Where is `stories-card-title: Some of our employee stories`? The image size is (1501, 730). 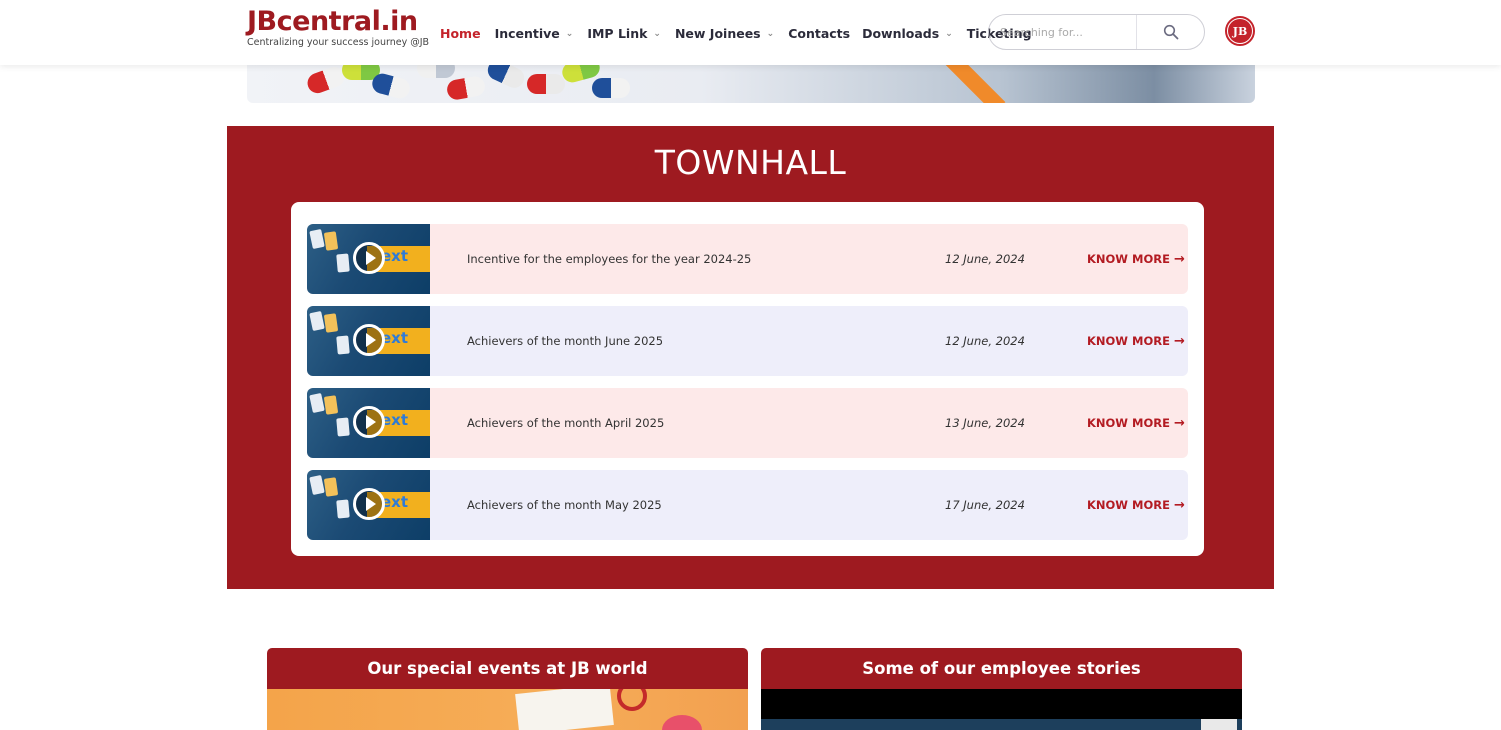
stories-card-title: Some of our employee stories is located at coordinates (1001, 668).